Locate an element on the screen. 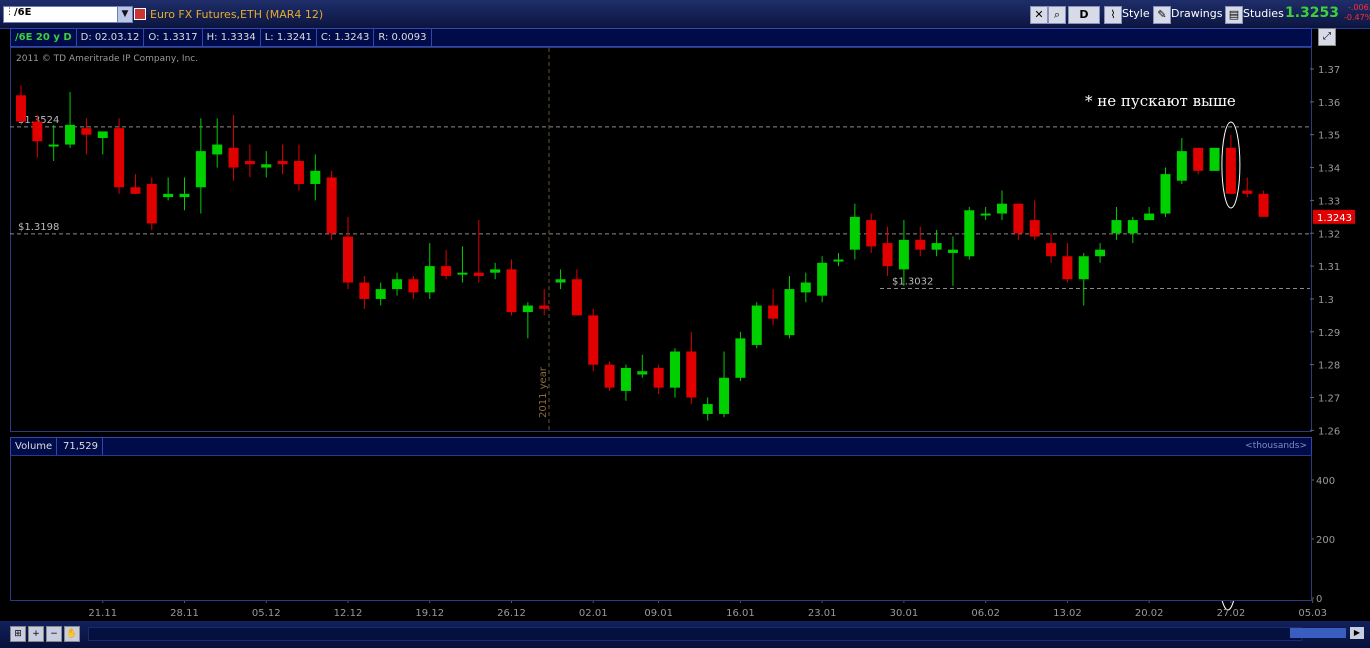 The width and height of the screenshot is (1370, 648). price-tick-label: 1.34 is located at coordinates (1329, 169).